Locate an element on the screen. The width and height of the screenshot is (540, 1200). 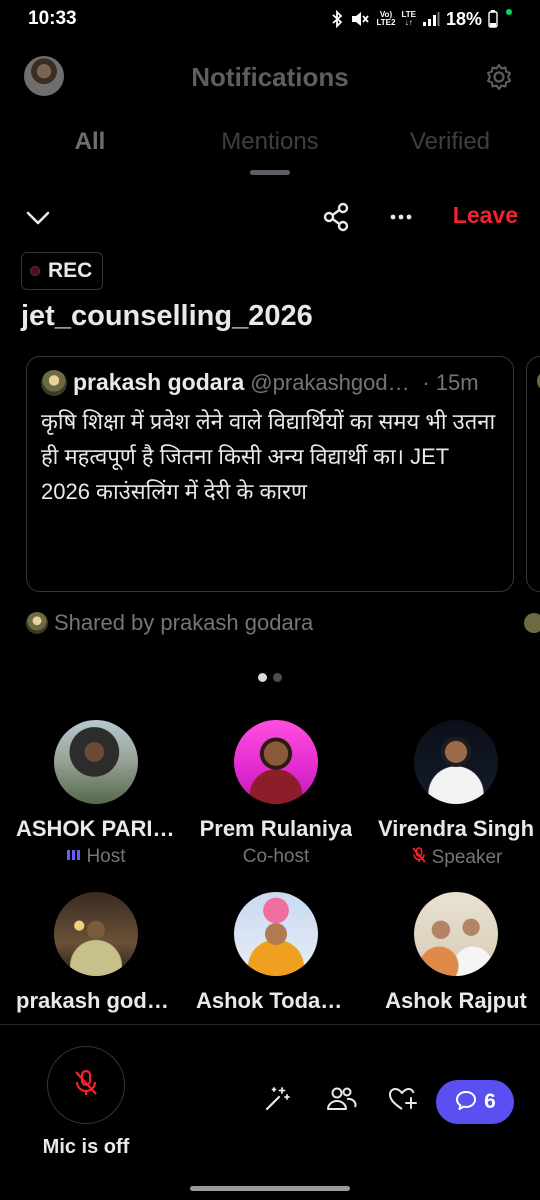
lte-indicator: LTE ↓↑ is located at coordinates (408, 19).